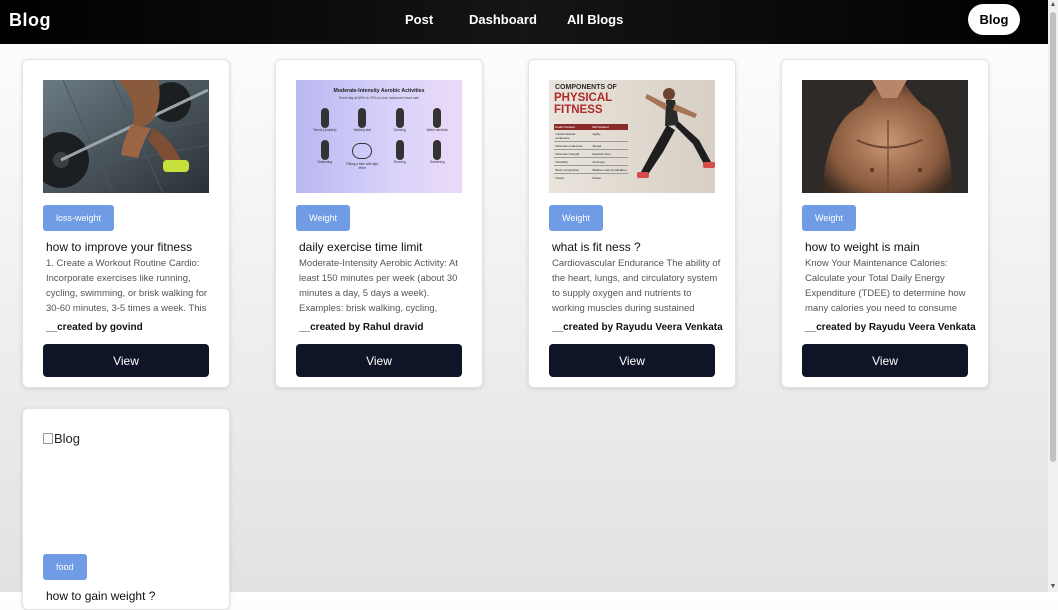 The height and width of the screenshot is (610, 1058). What do you see at coordinates (67, 438) in the screenshot?
I see `broken-image-alt: Blog` at bounding box center [67, 438].